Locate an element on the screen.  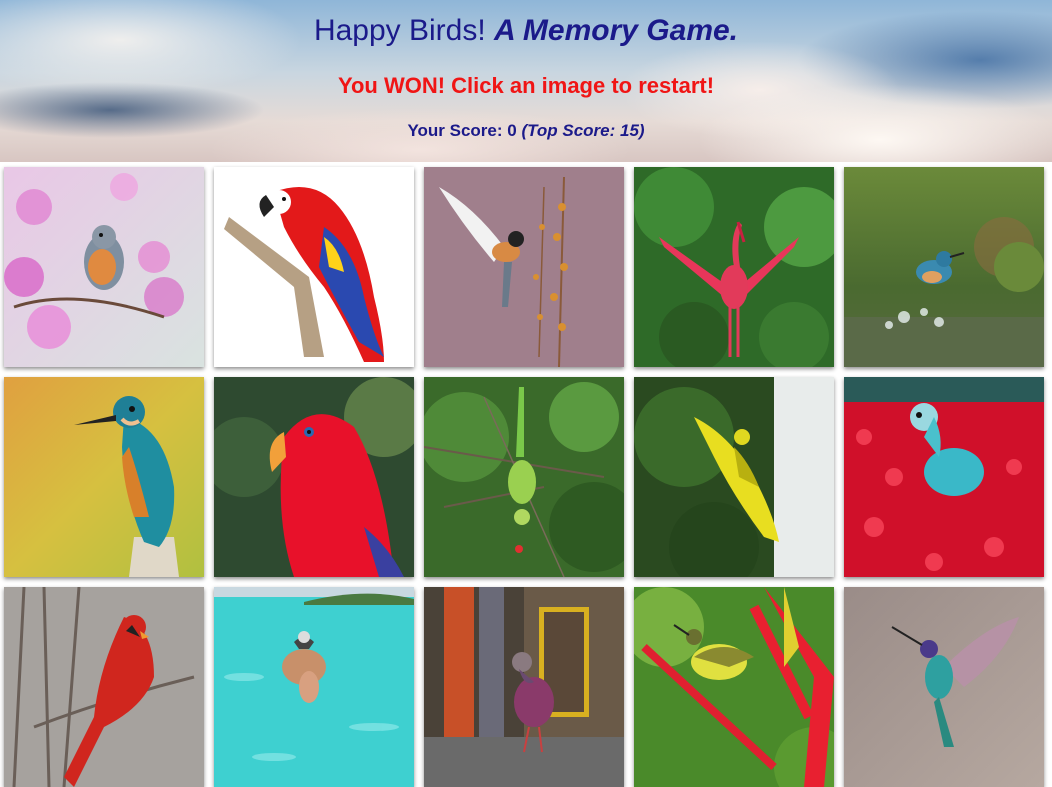
hummingbird-card is located at coordinates (944, 687).